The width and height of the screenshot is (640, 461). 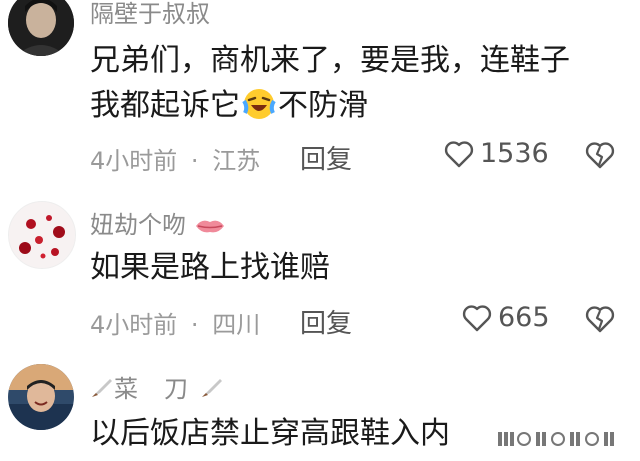 What do you see at coordinates (157, 386) in the screenshot?
I see `username: 菜刀` at bounding box center [157, 386].